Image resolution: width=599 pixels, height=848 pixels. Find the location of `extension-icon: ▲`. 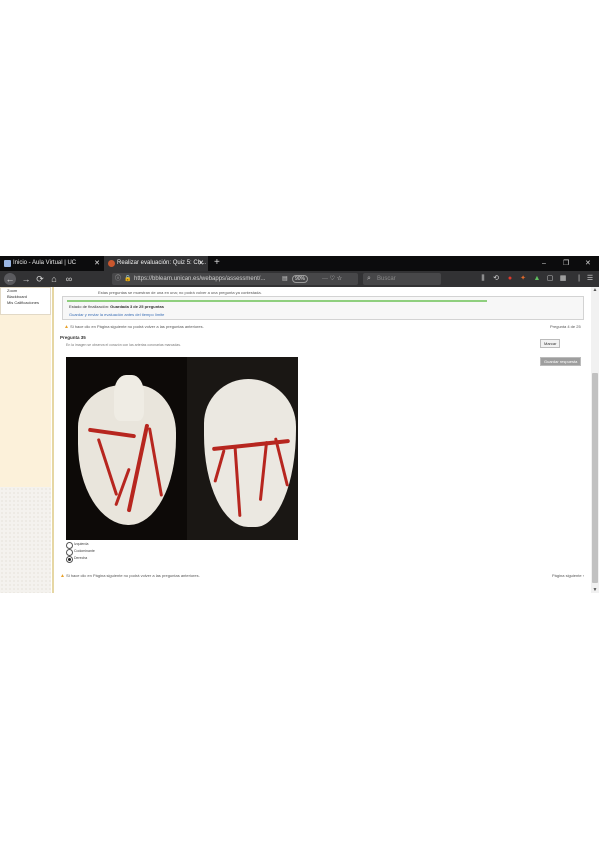

extension-icon: ▲ is located at coordinates (537, 279).